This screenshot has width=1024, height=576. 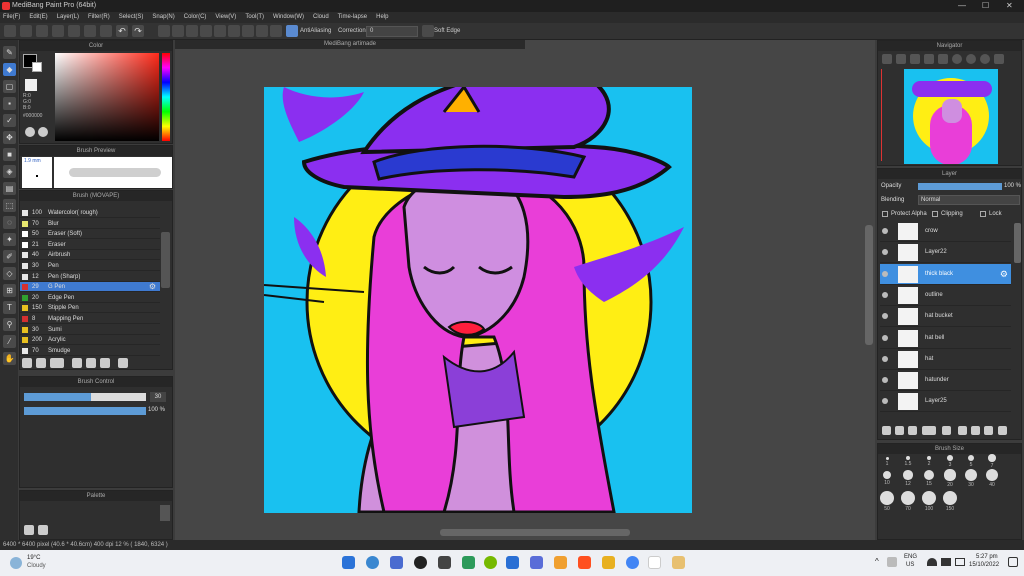 What do you see at coordinates (131, 17) in the screenshot?
I see `menu-select: Select(S)` at bounding box center [131, 17].